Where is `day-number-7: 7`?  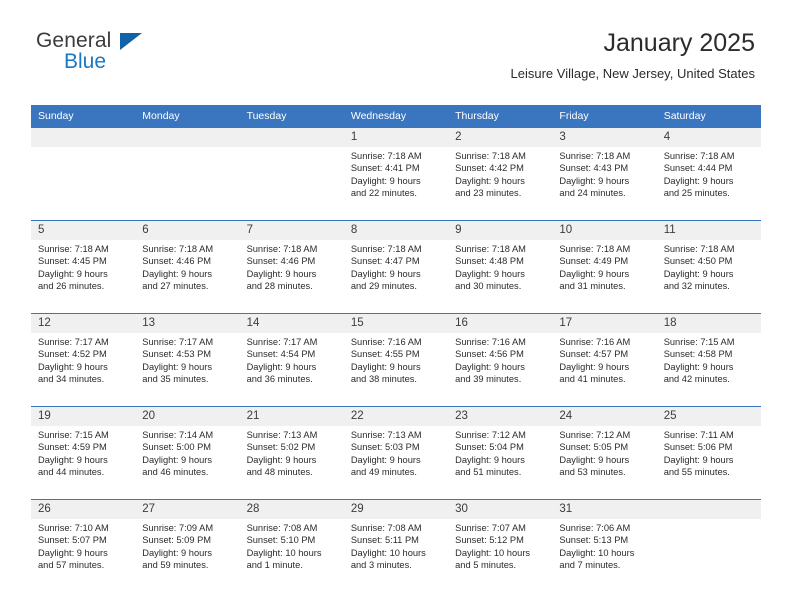 day-number-7: 7 is located at coordinates (291, 230).